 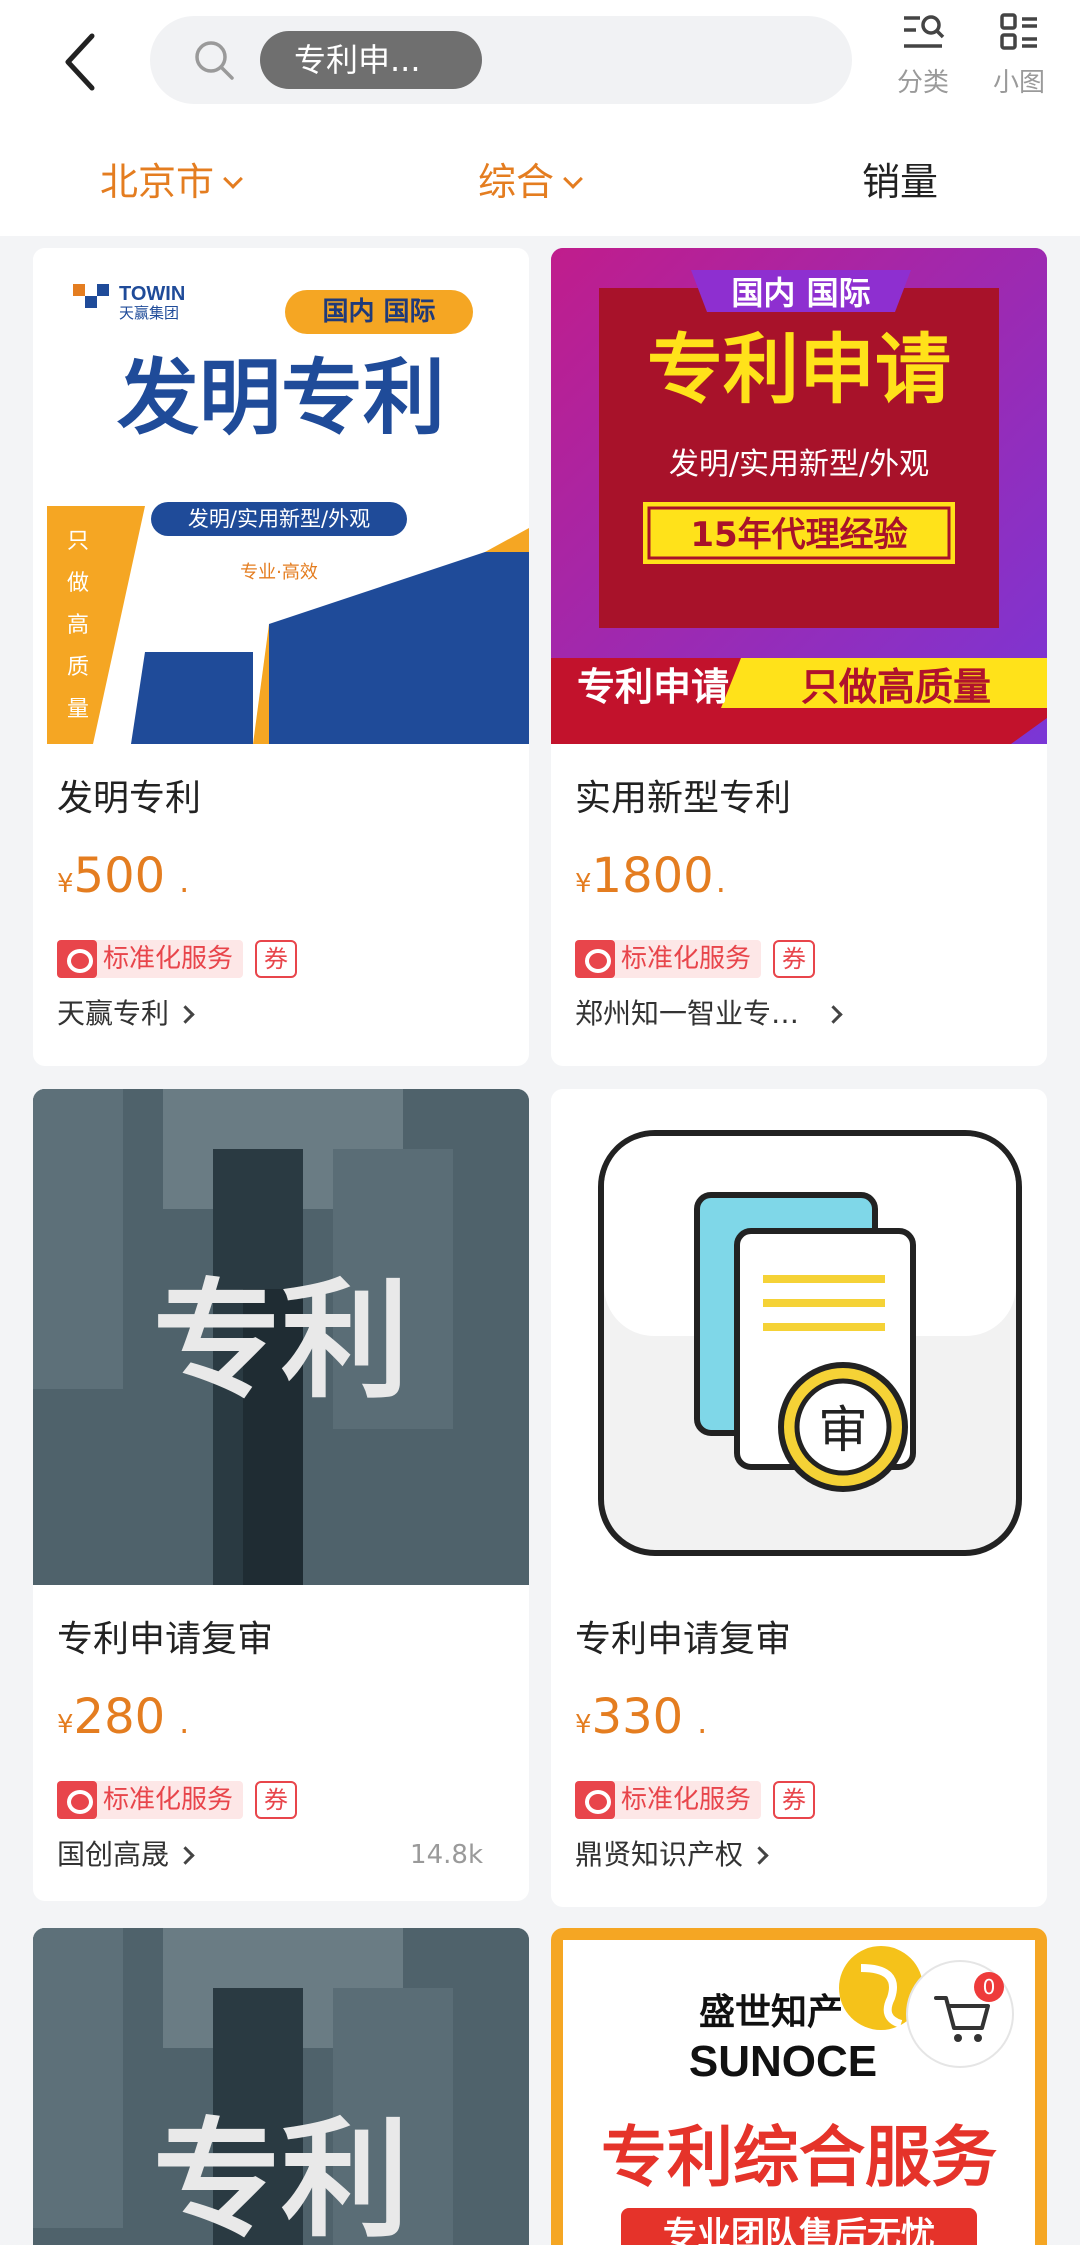 I want to click on category-label: 分类, so click(x=922, y=83).